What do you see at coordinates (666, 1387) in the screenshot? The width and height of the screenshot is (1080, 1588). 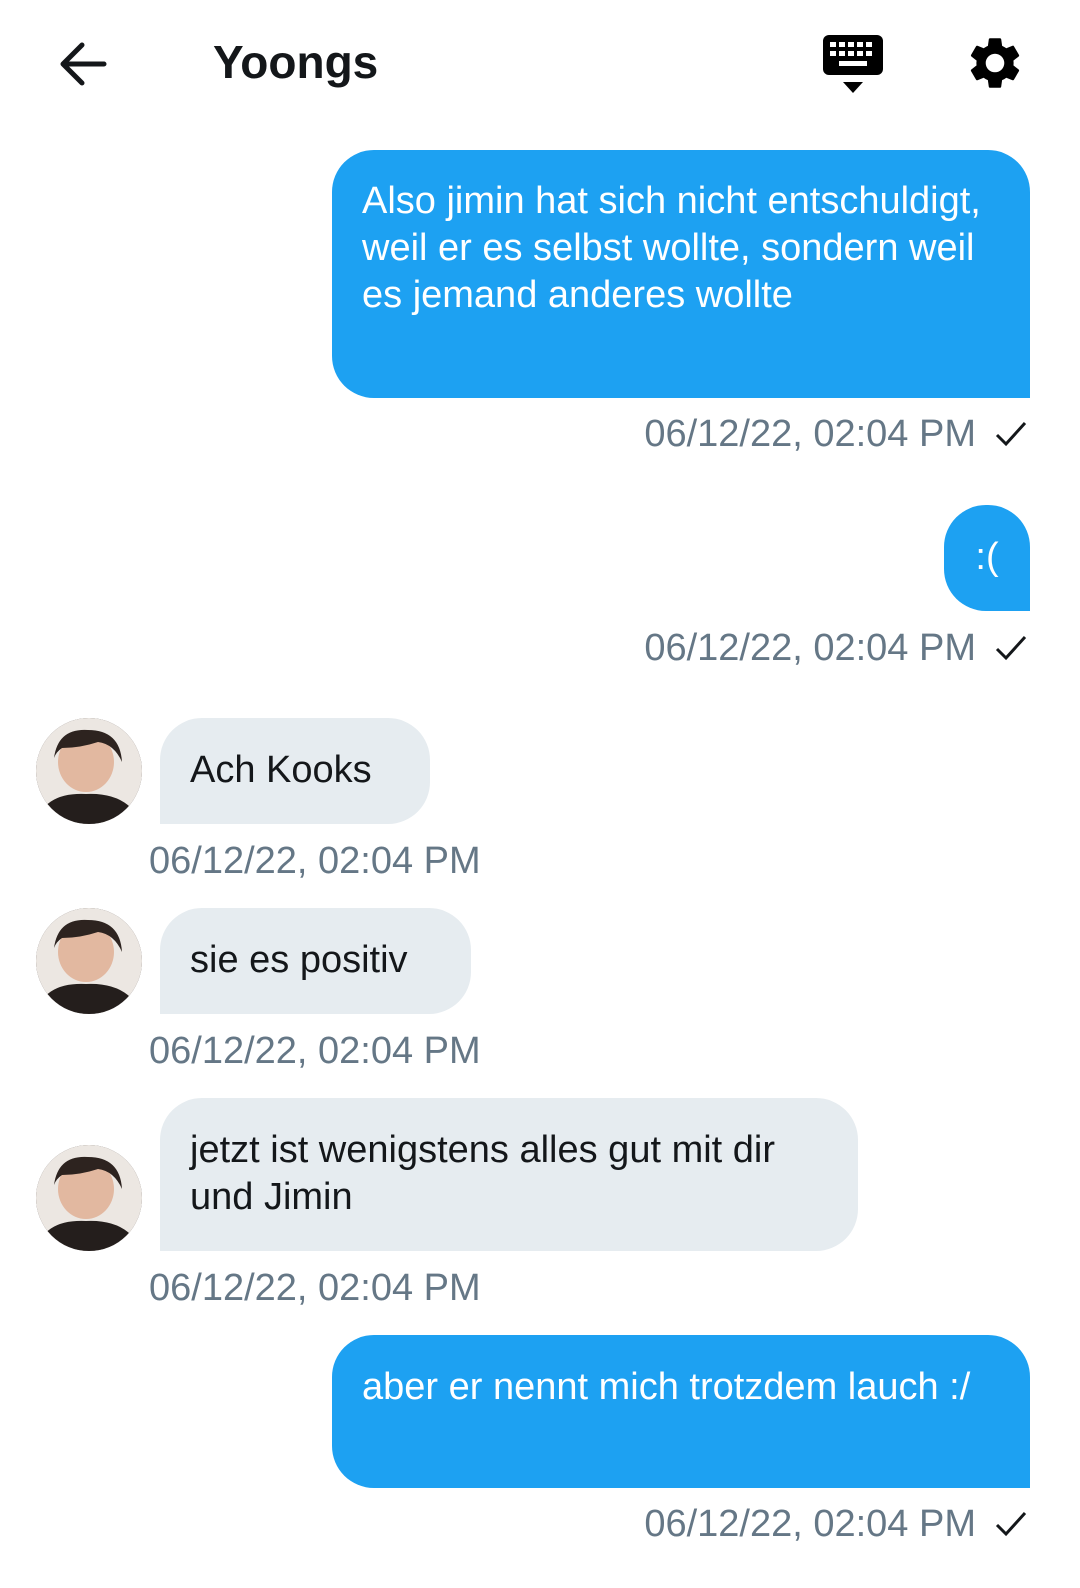 I see `message-text: aber er nennt mich trotzdem lauch :/` at bounding box center [666, 1387].